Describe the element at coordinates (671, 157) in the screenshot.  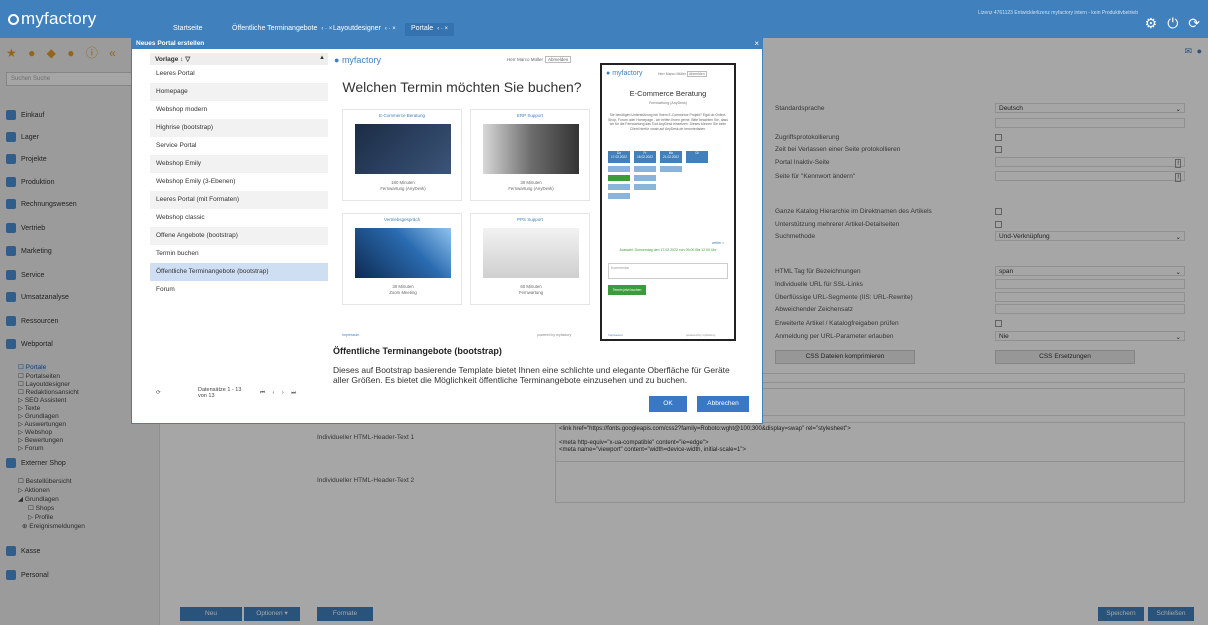
I see `mobile-date: Mo 21.02.2022` at that location.